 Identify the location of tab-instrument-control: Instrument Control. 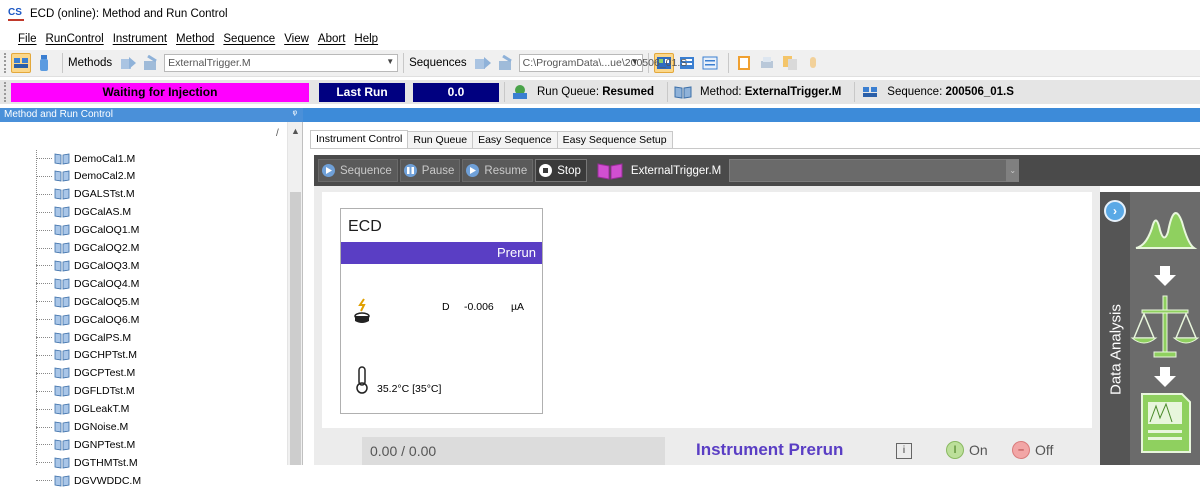
(359, 139).